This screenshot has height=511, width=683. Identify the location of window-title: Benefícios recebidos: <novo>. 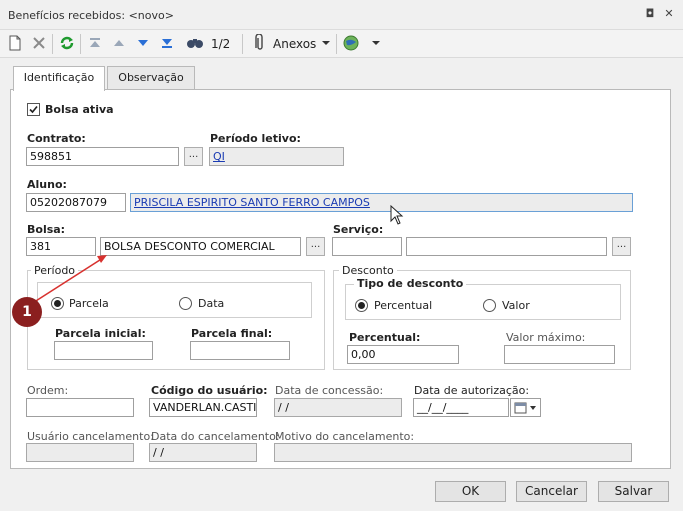
(91, 15).